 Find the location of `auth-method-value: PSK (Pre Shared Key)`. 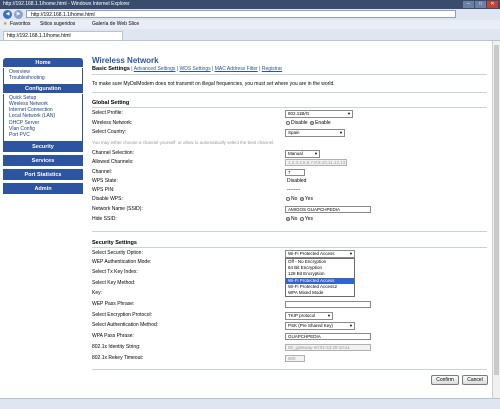

auth-method-value: PSK (Pre Shared Key) is located at coordinates (311, 325).